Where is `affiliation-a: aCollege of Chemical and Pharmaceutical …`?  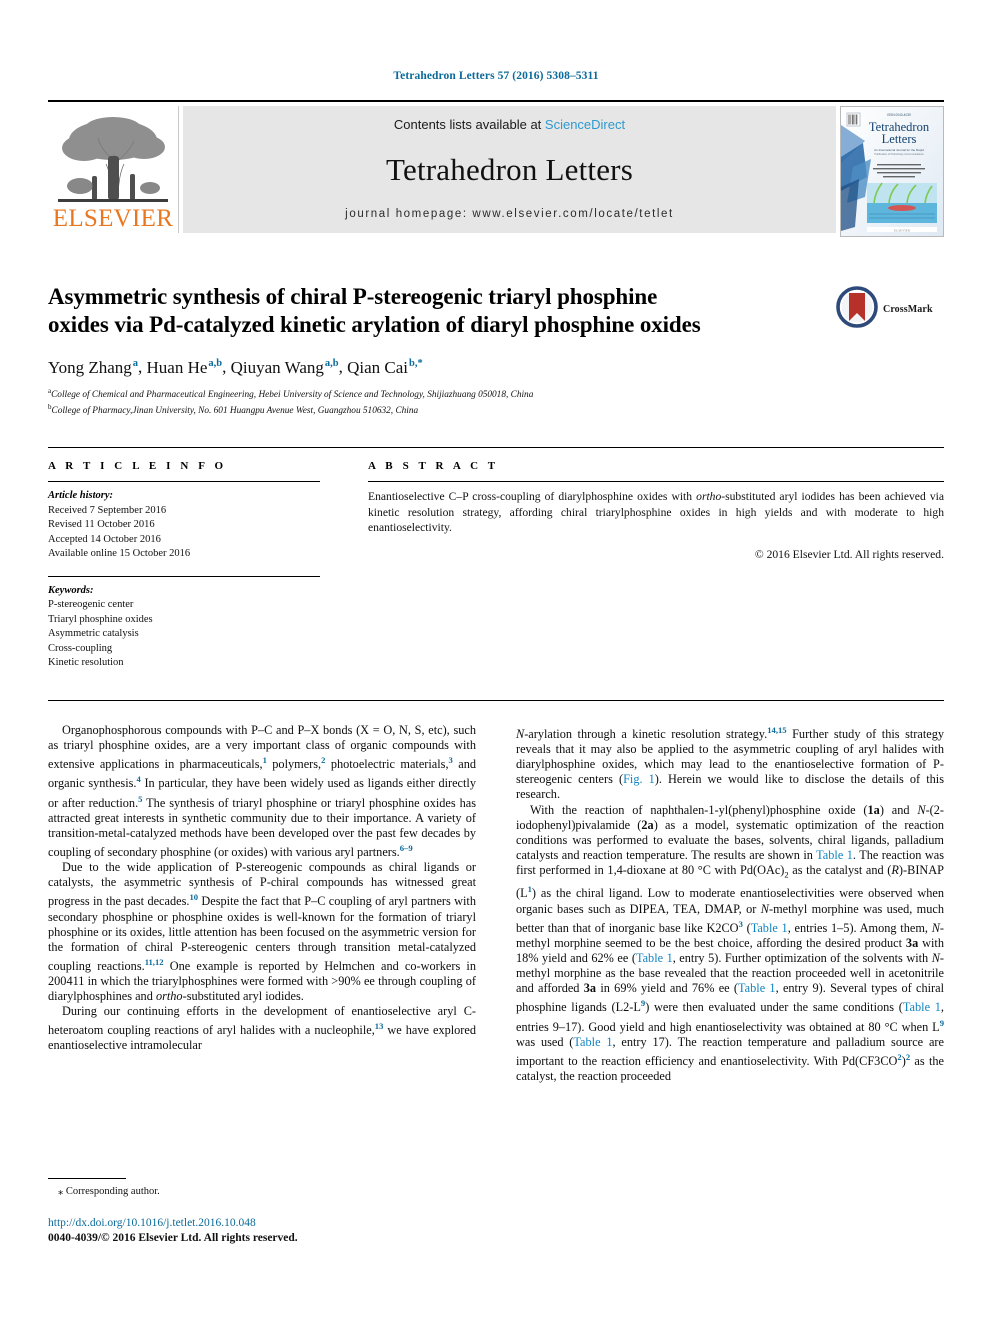 affiliation-a: aCollege of Chemical and Pharmaceutical … is located at coordinates (496, 393).